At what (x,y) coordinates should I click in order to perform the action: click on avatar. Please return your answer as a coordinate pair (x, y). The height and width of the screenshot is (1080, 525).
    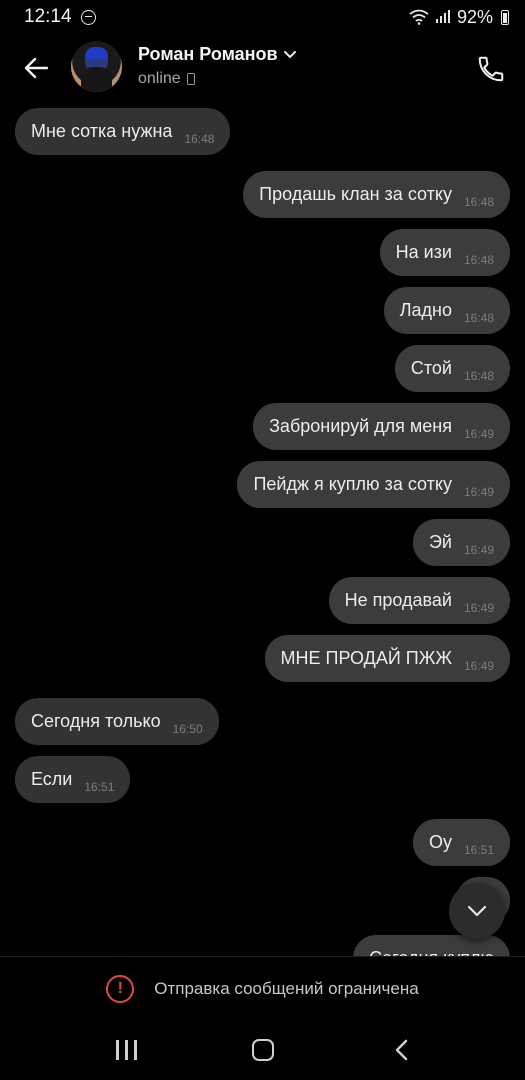
    Looking at the image, I should click on (96, 66).